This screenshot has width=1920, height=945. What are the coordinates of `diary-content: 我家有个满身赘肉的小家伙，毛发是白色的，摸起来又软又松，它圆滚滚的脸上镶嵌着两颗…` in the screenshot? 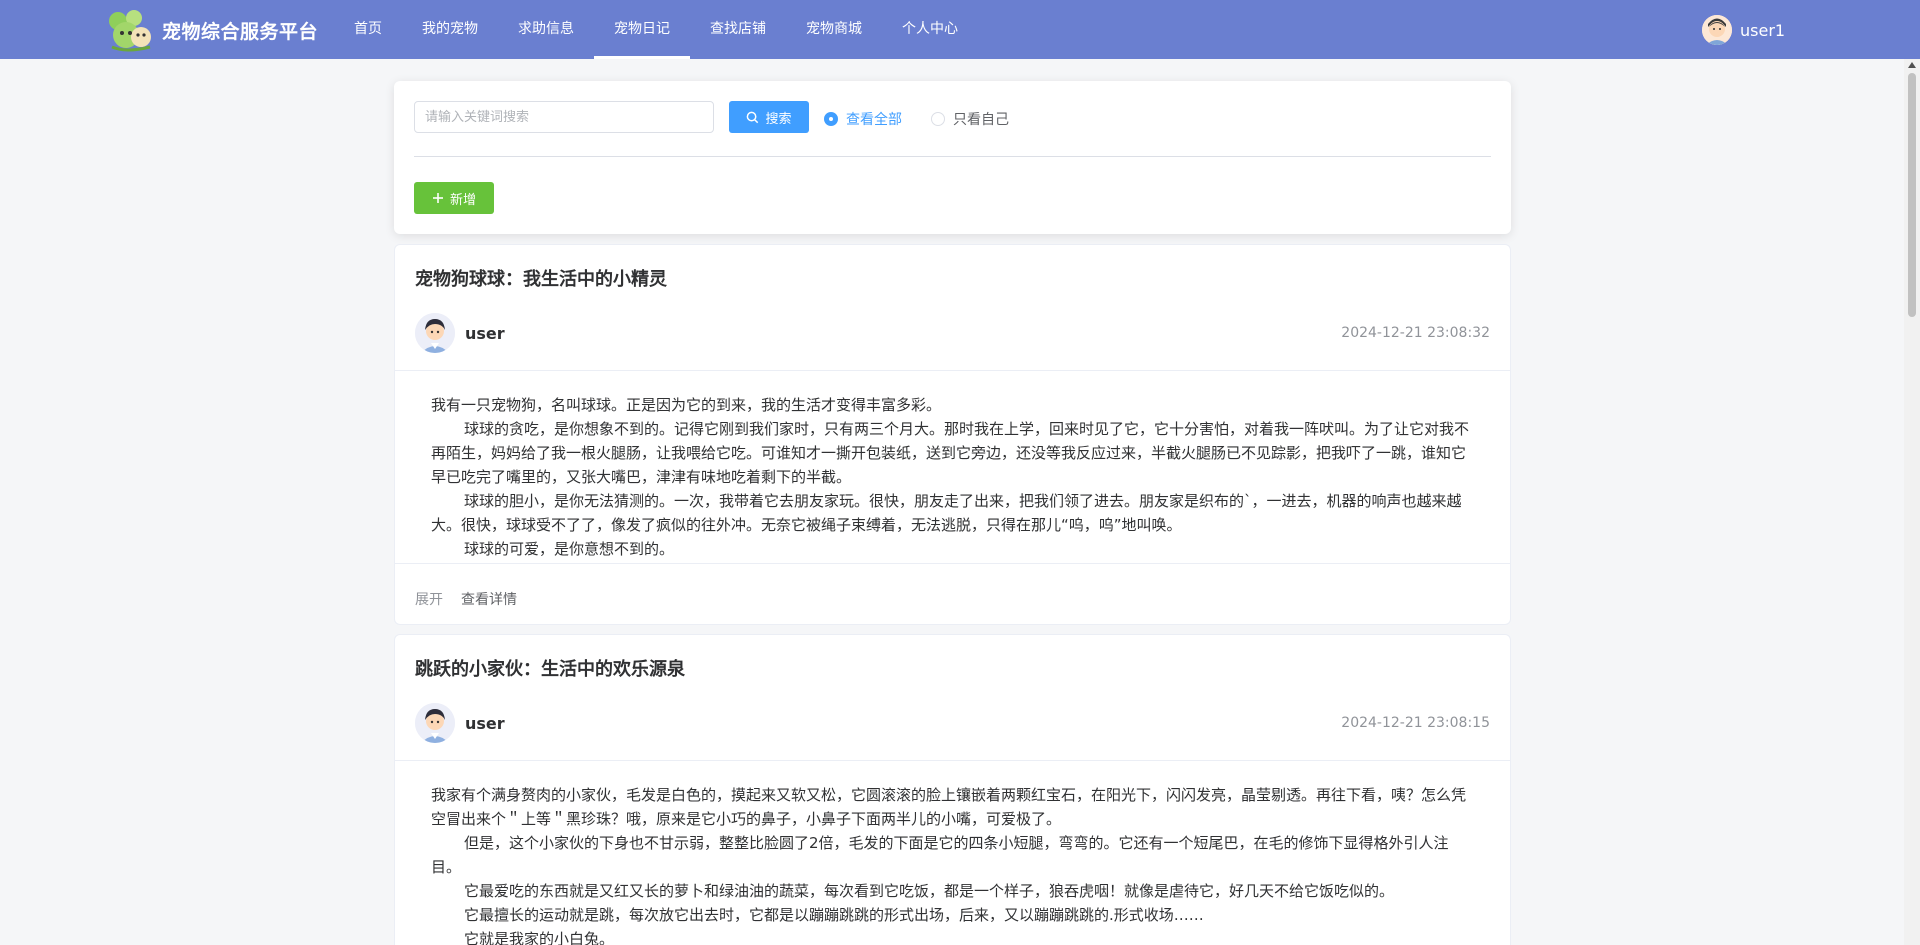 It's located at (951, 864).